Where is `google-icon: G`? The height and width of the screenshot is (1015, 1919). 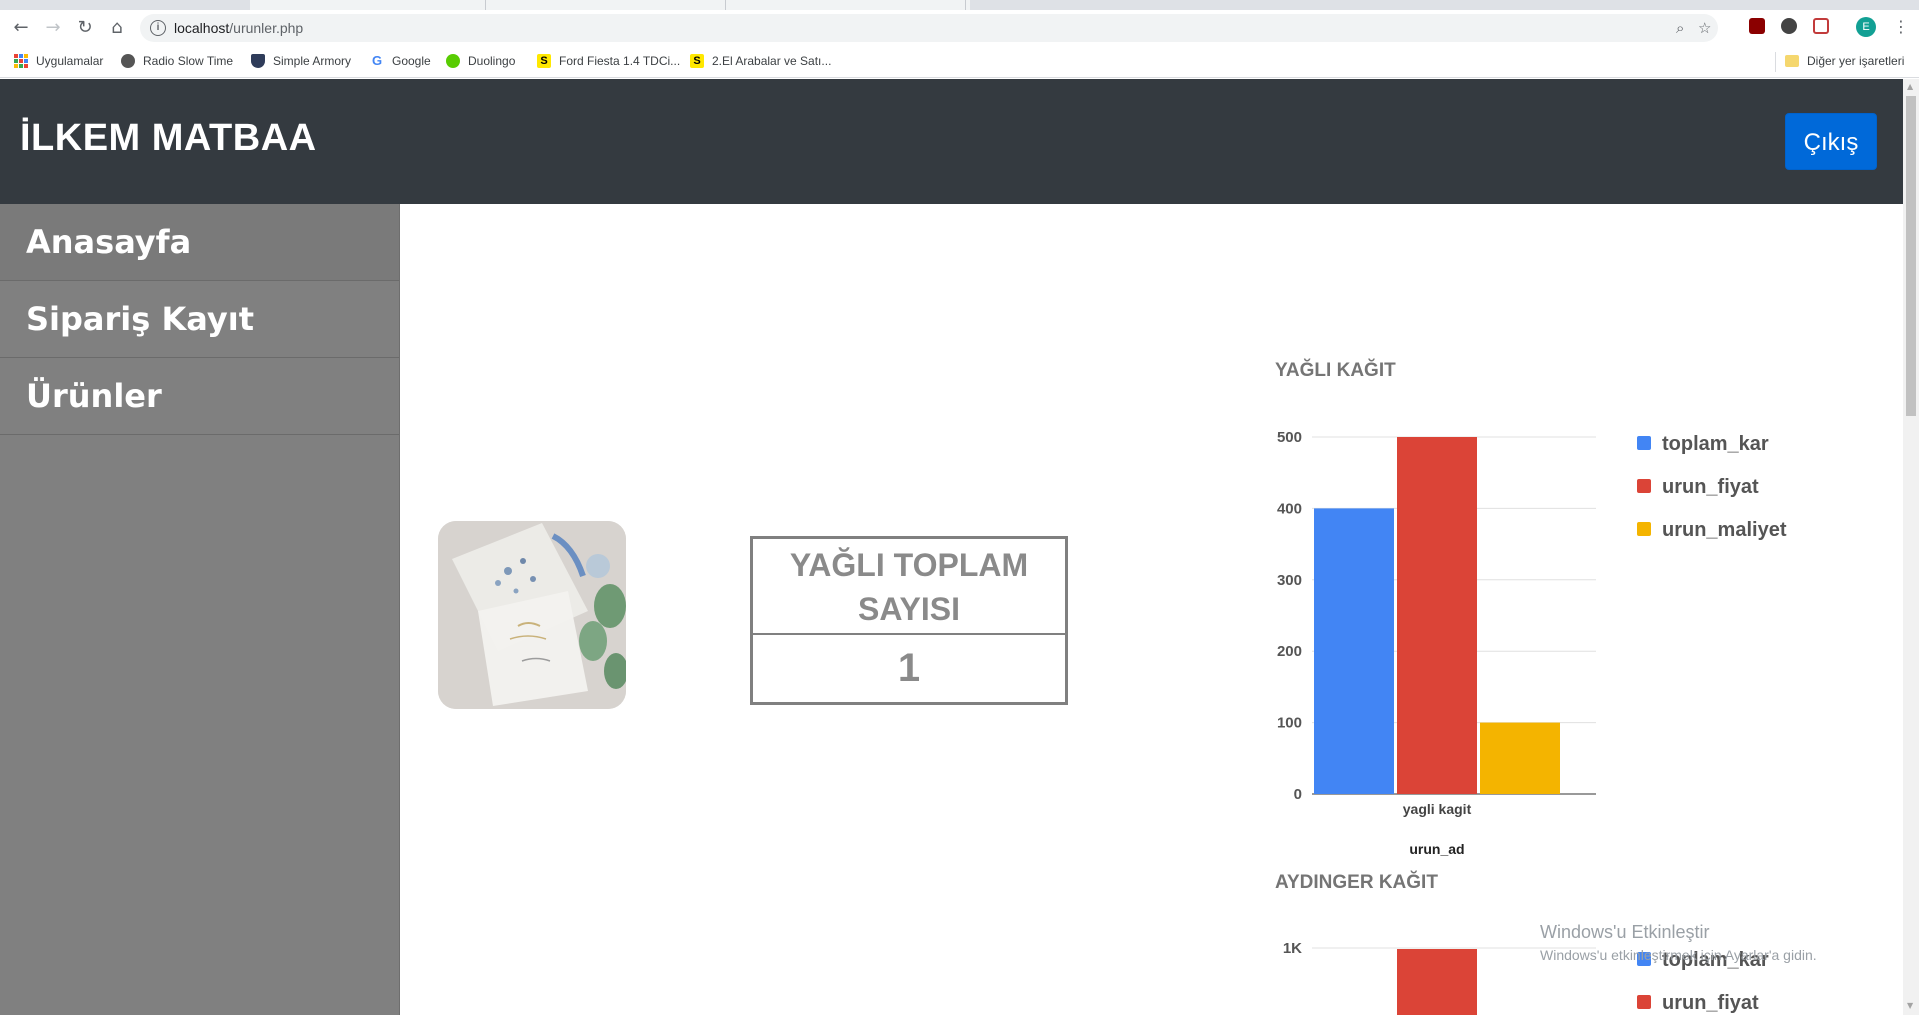
google-icon: G is located at coordinates (377, 60).